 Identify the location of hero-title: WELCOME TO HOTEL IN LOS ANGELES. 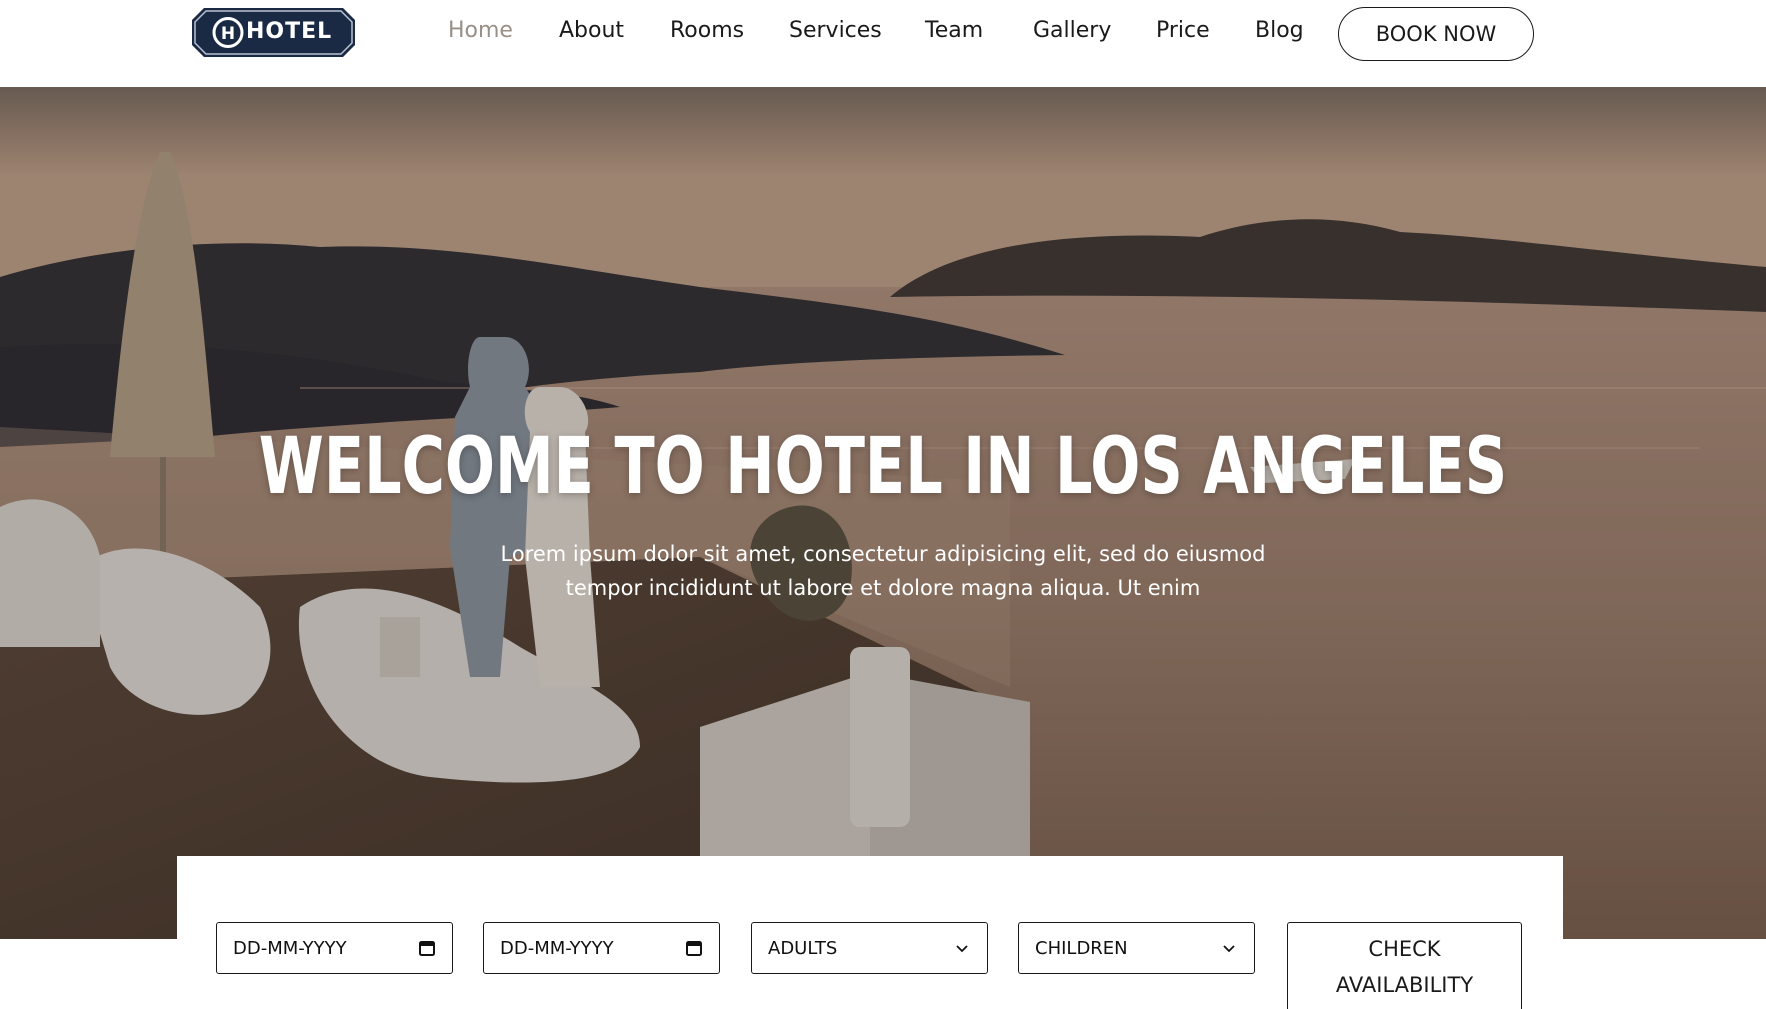
(883, 467).